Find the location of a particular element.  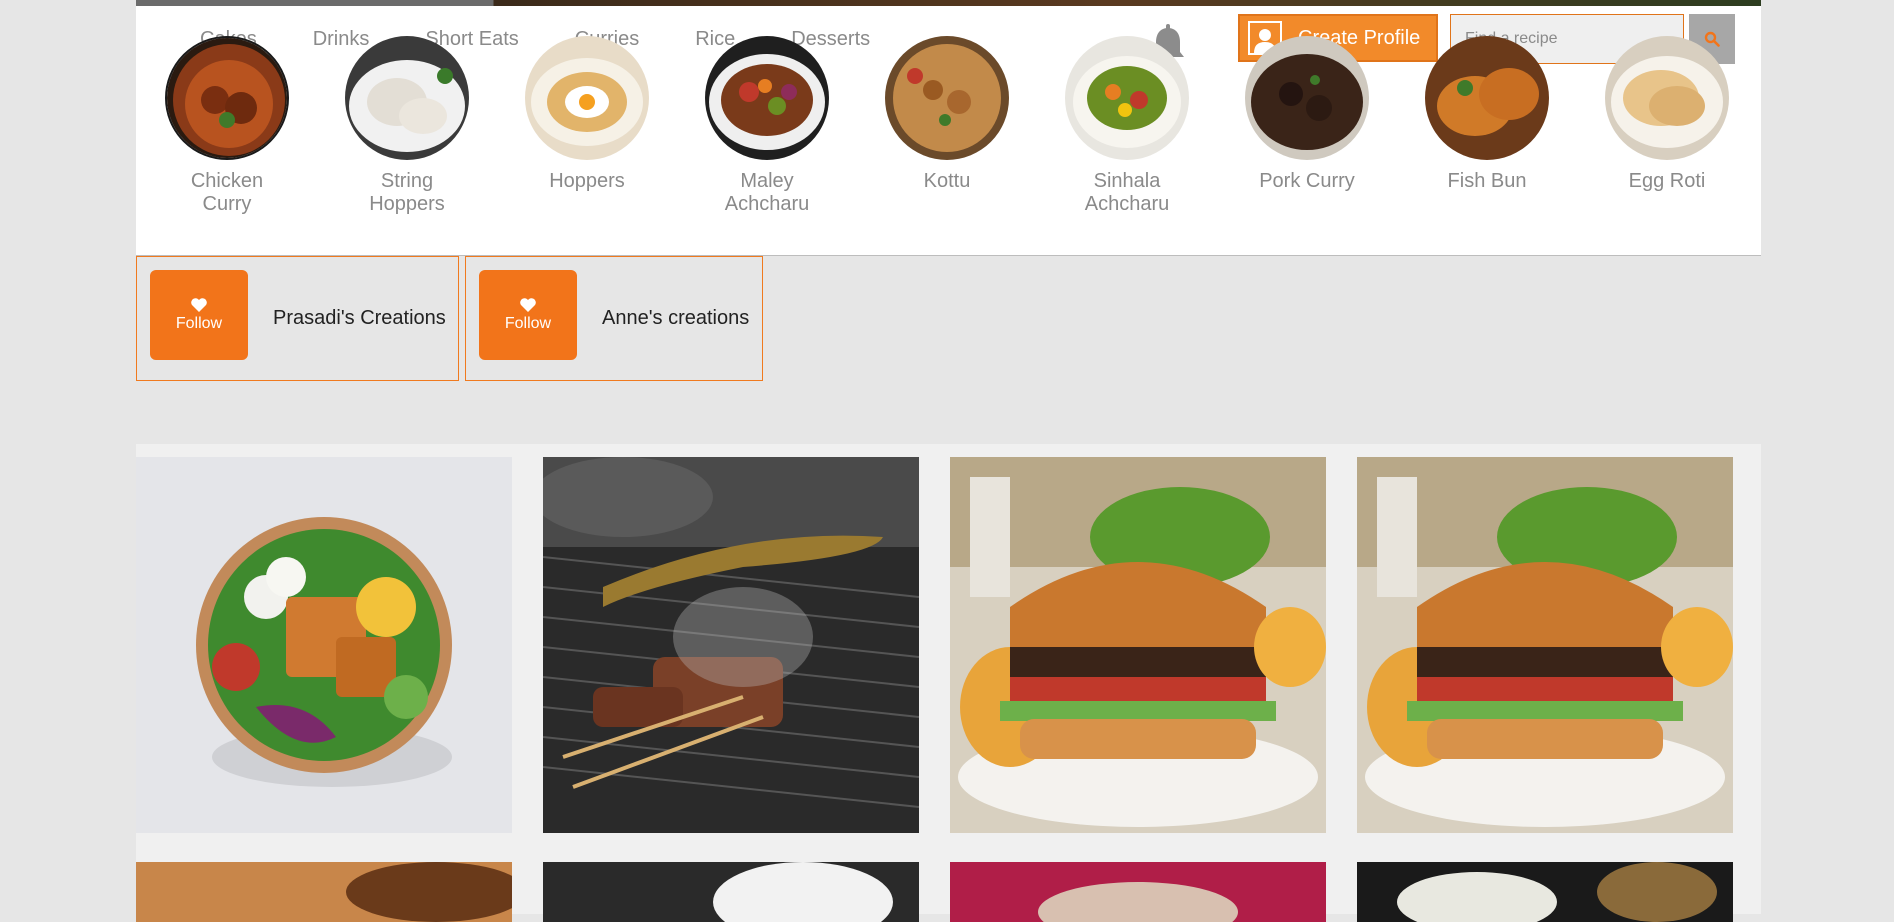

category-label: Fish Bun is located at coordinates (1487, 181).